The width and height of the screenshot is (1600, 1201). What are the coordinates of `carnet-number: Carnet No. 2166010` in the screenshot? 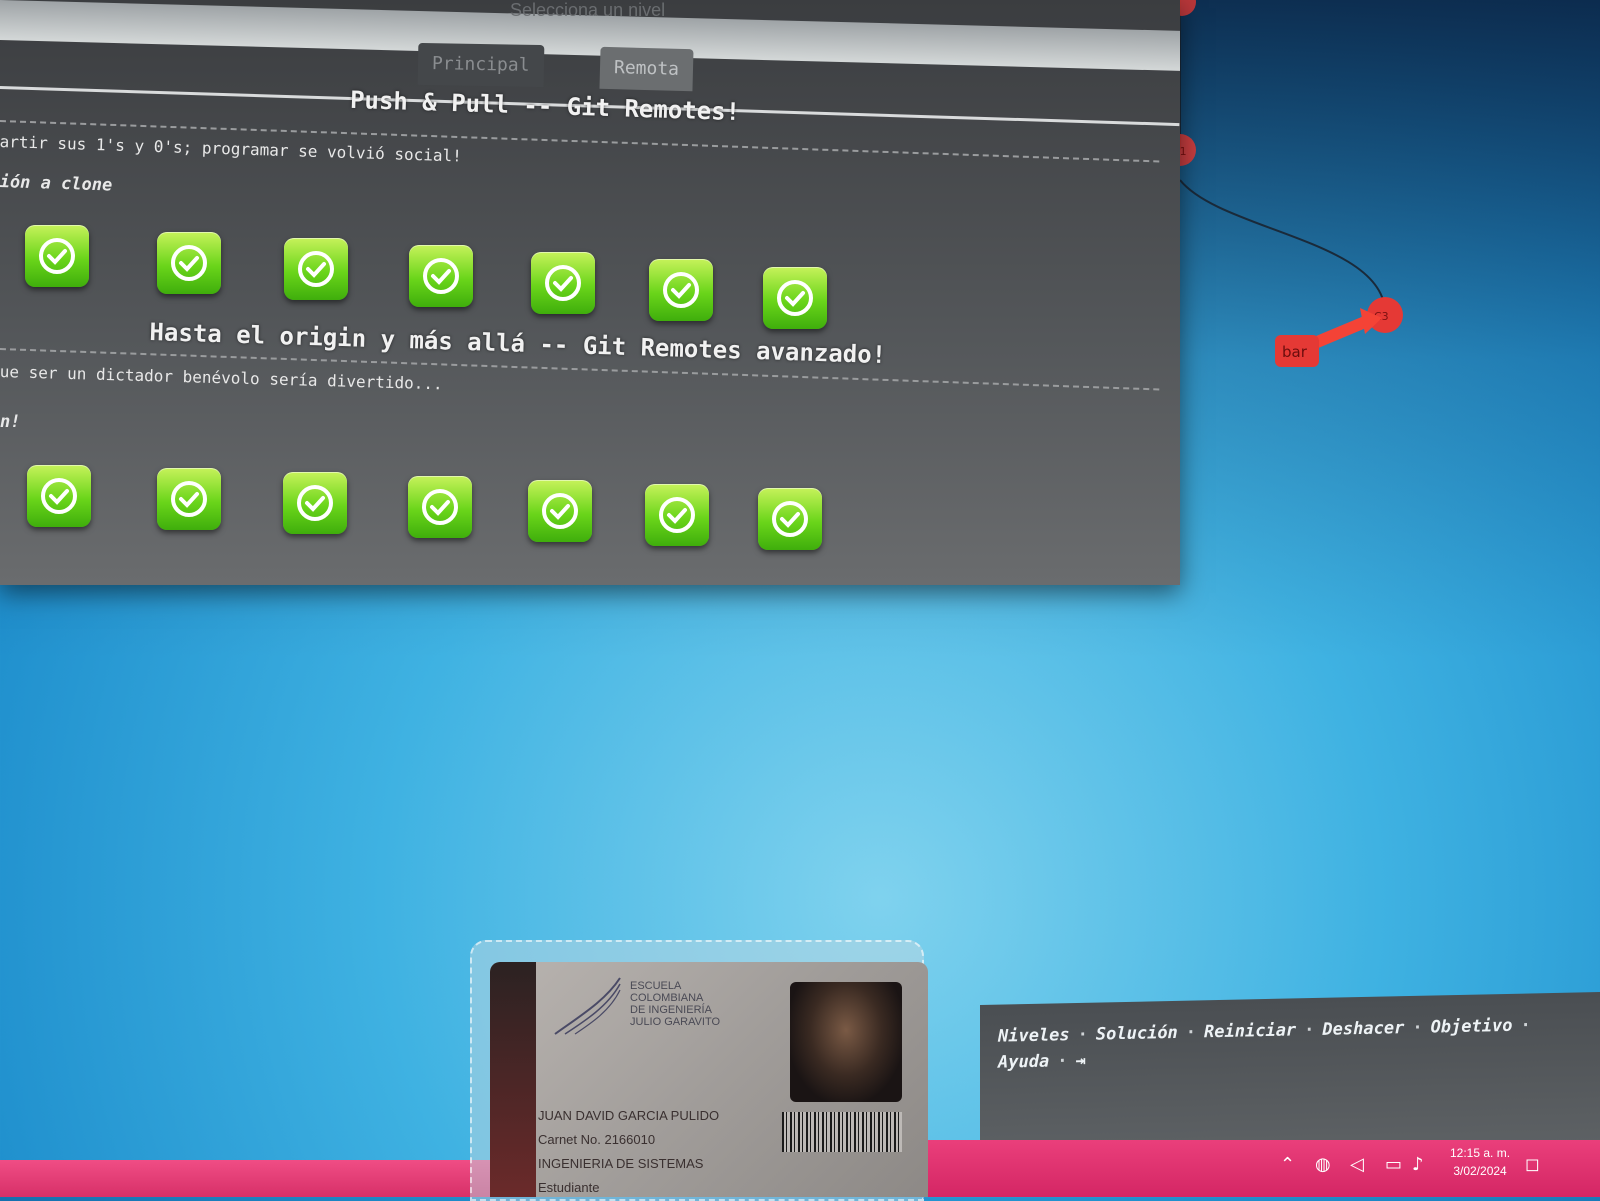 It's located at (597, 1139).